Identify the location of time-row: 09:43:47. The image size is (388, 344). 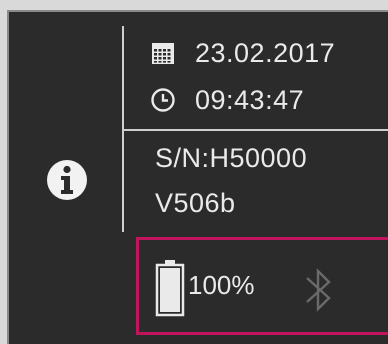
(214, 100).